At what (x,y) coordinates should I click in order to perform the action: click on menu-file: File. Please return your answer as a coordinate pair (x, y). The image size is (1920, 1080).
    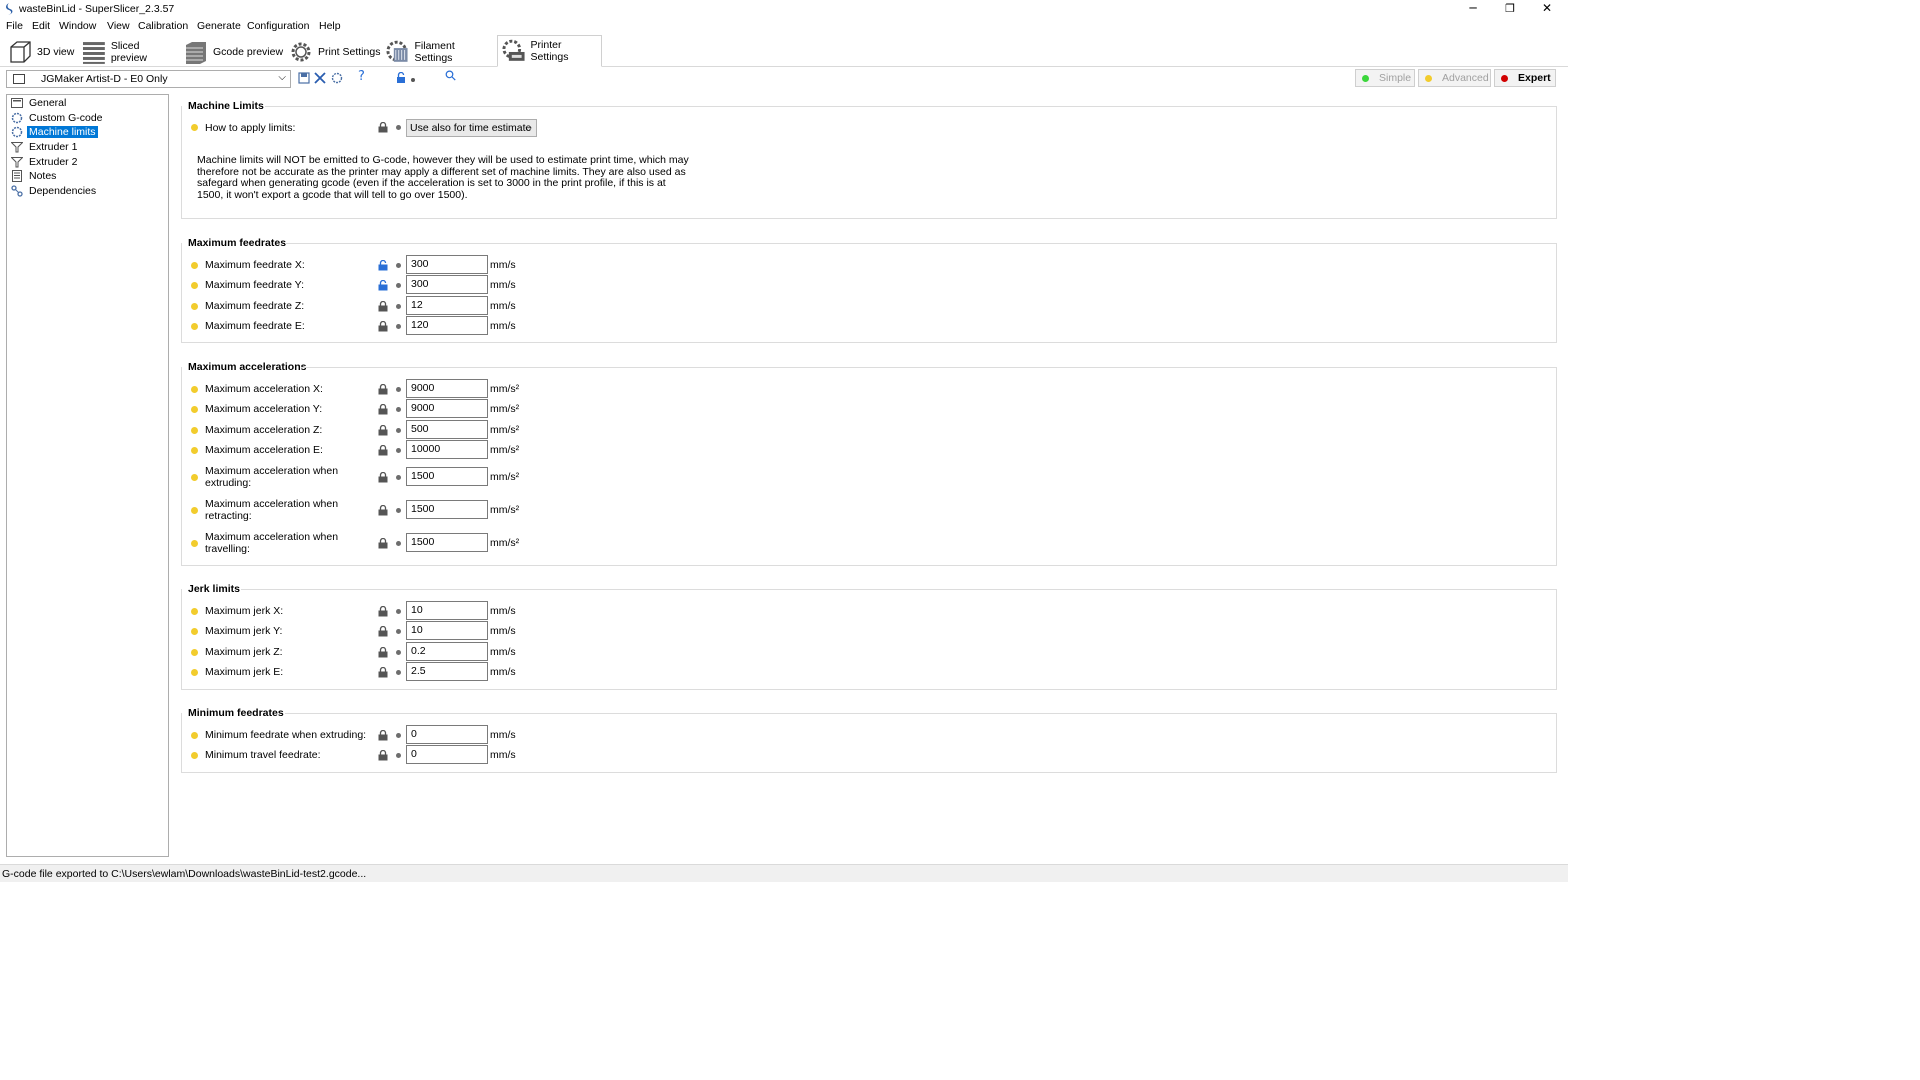
    Looking at the image, I should click on (14, 26).